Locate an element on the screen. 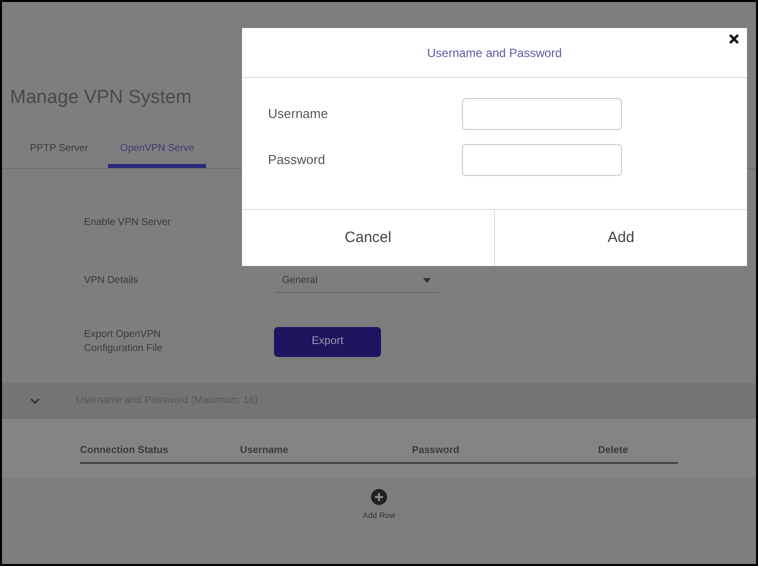  dialog-button: Add is located at coordinates (621, 238).